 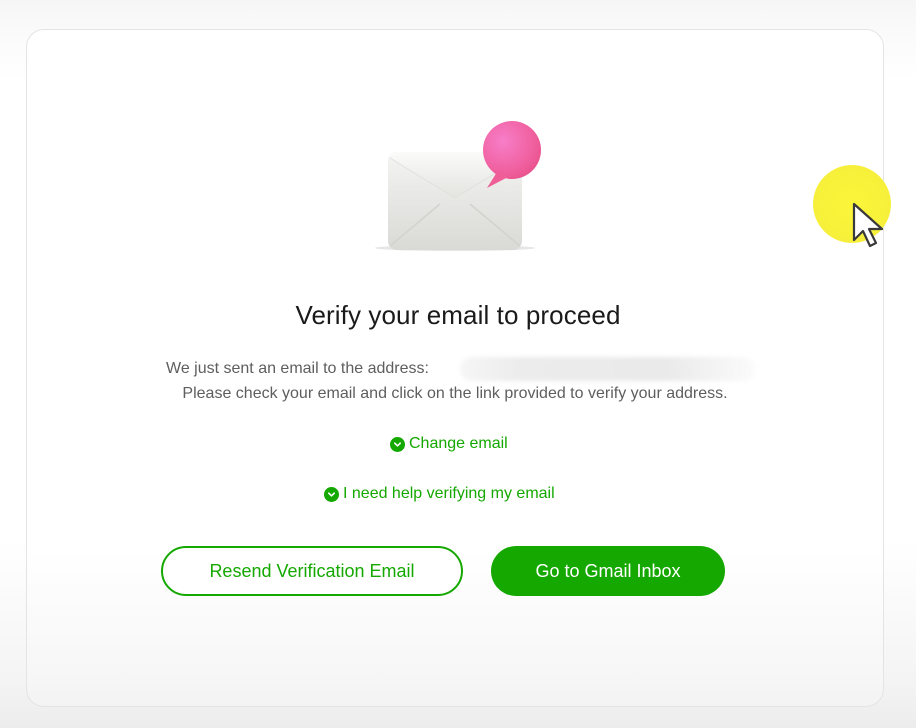 What do you see at coordinates (608, 571) in the screenshot?
I see `go-to-gmail-button: Go to Gmail Inbox` at bounding box center [608, 571].